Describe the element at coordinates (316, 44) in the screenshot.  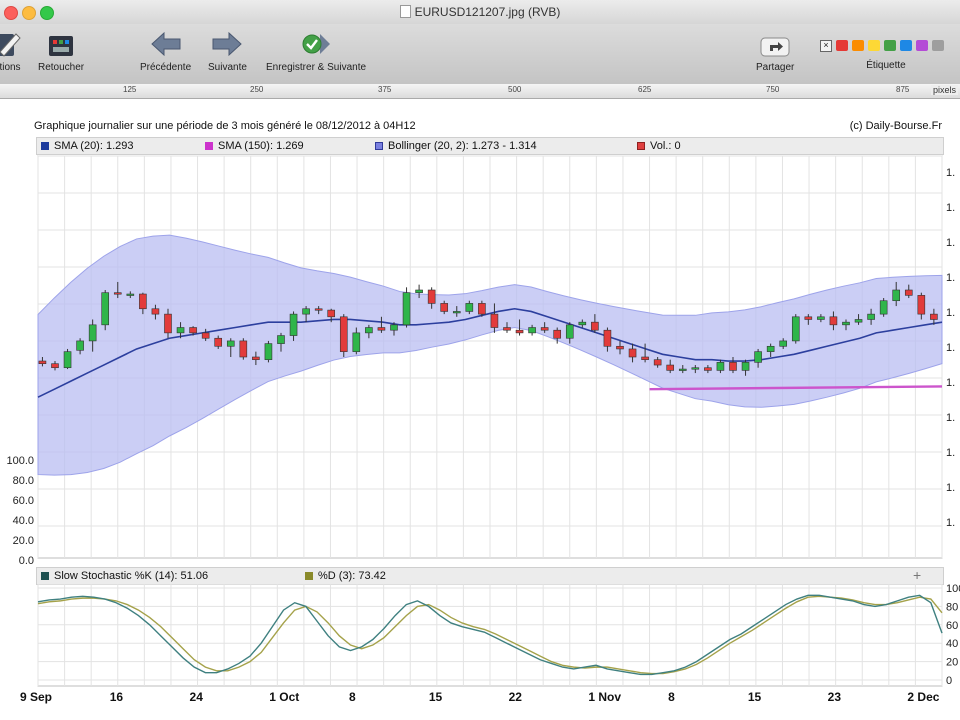
I see `check-arrow-icon` at that location.